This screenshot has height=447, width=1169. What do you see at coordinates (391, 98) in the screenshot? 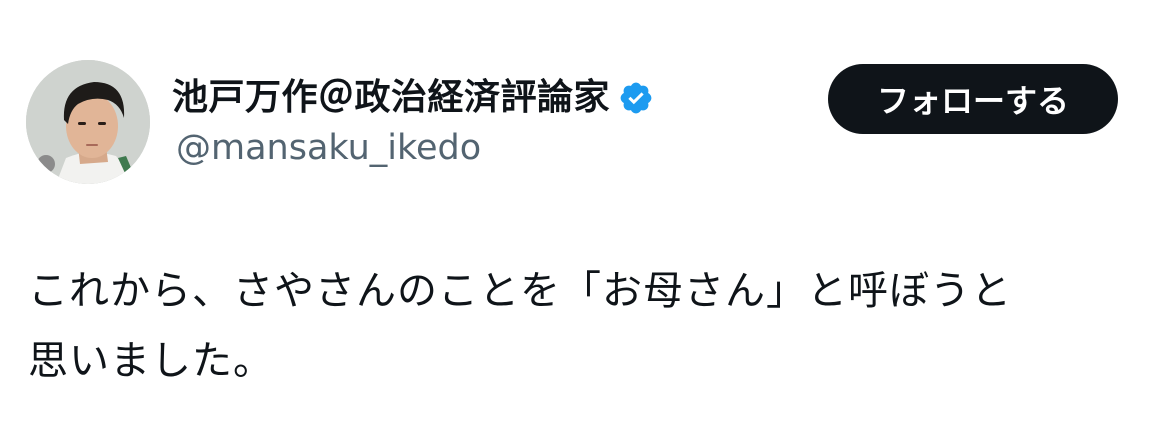
I see `display-name: 池戸万作＠政治経済評論家` at bounding box center [391, 98].